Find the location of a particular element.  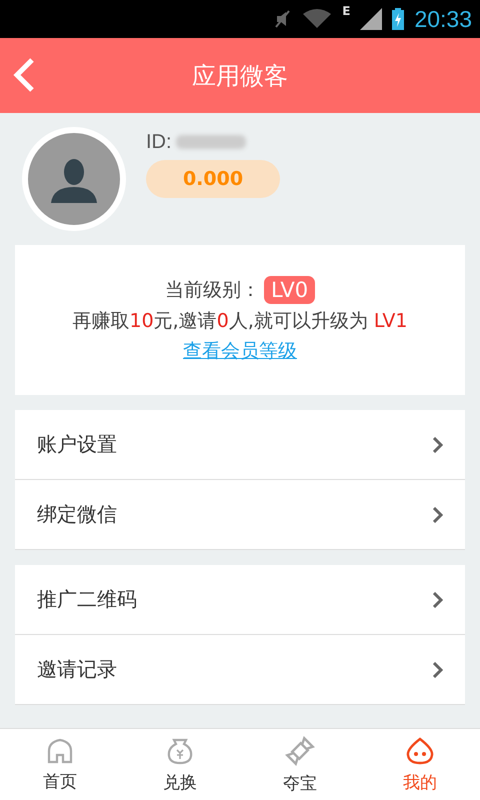

id-label: ID: is located at coordinates (159, 142).